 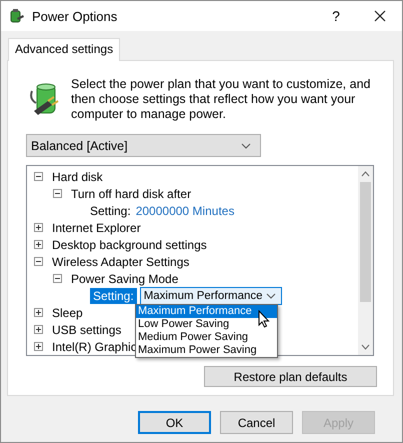 What do you see at coordinates (97, 227) in the screenshot?
I see `tree-item: Internet Explorer` at bounding box center [97, 227].